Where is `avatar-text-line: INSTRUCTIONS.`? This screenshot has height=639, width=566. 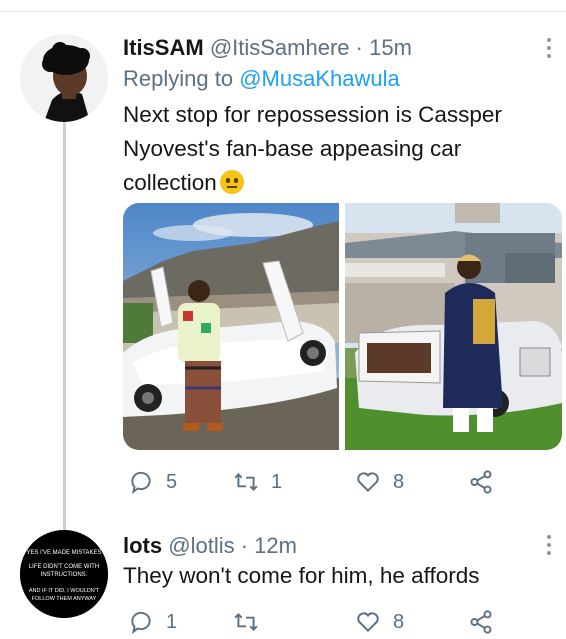 avatar-text-line: INSTRUCTIONS. is located at coordinates (64, 575).